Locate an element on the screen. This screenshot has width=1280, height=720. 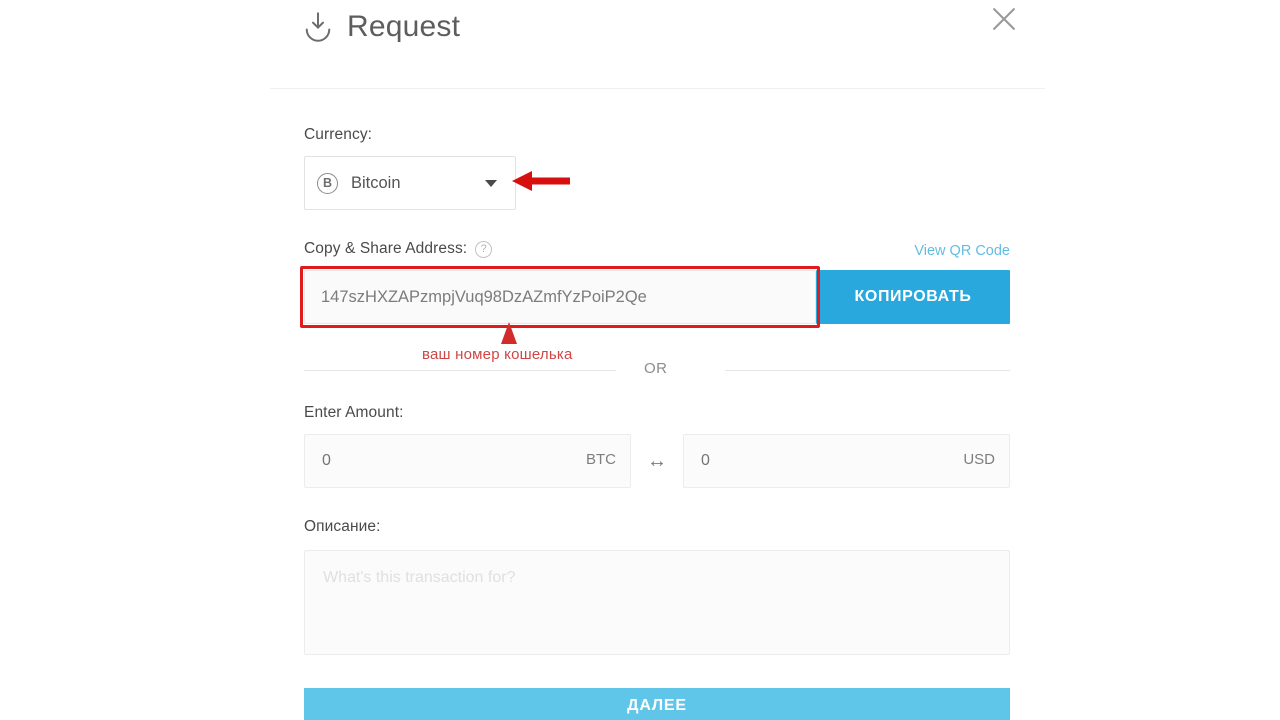
crypto-amount-field: BTC is located at coordinates (467, 461).